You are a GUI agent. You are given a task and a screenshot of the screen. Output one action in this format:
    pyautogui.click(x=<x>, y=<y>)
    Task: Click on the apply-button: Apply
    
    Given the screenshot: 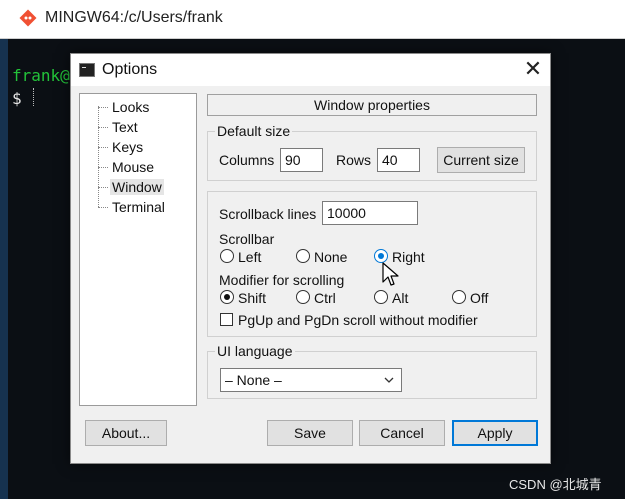 What is the action you would take?
    pyautogui.click(x=495, y=433)
    